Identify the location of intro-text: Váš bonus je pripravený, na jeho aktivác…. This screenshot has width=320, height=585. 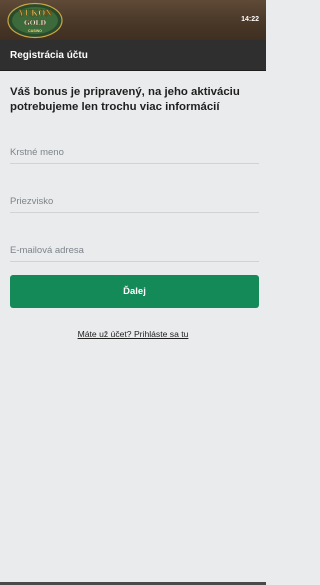
(125, 99).